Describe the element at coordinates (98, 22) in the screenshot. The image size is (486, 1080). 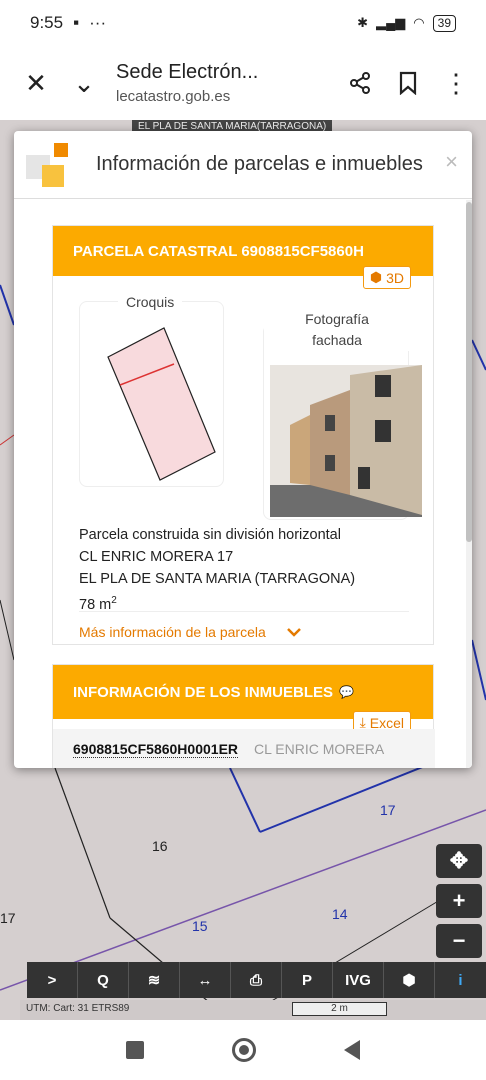
I see `more-notifications-icon: ···` at that location.